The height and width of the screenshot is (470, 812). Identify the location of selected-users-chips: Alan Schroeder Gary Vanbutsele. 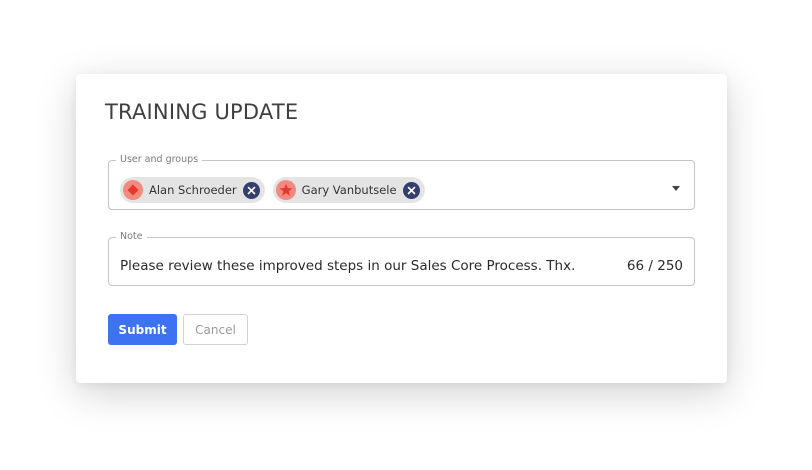
(272, 190).